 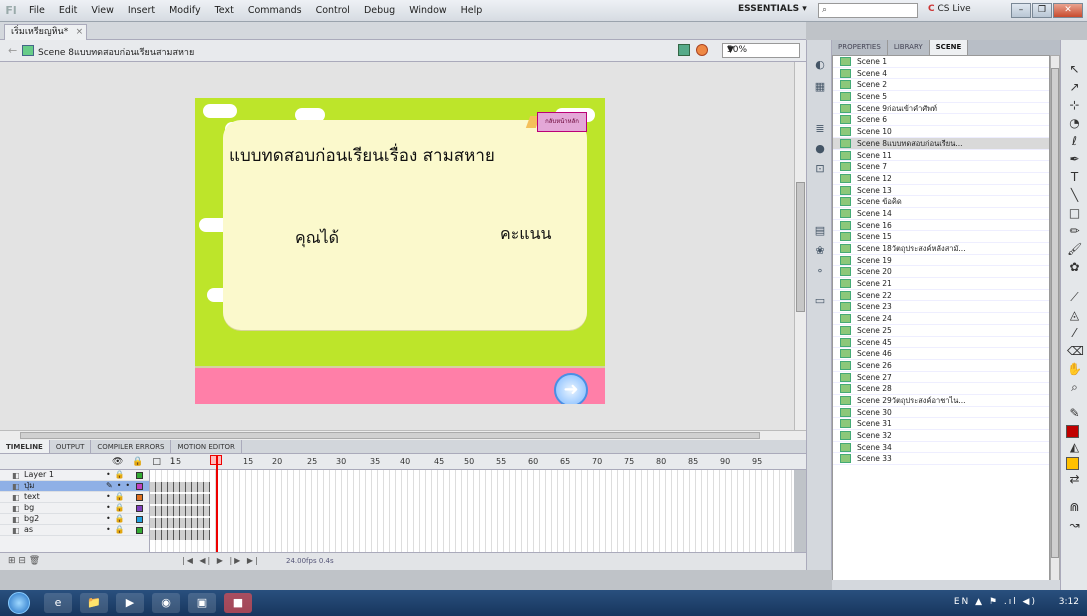 What do you see at coordinates (941, 202) in the screenshot?
I see `scene-list-item: Scene ข้อคิด` at bounding box center [941, 202].